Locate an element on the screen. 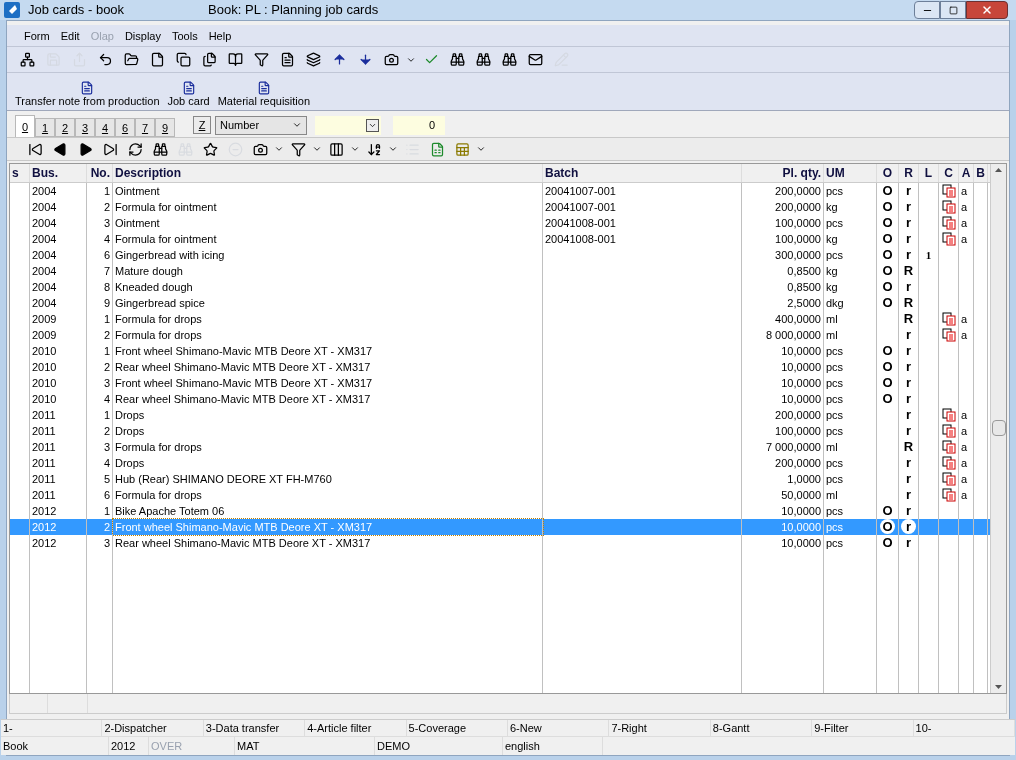 The image size is (1016, 760). column-header: Pl. qty. is located at coordinates (783, 173).